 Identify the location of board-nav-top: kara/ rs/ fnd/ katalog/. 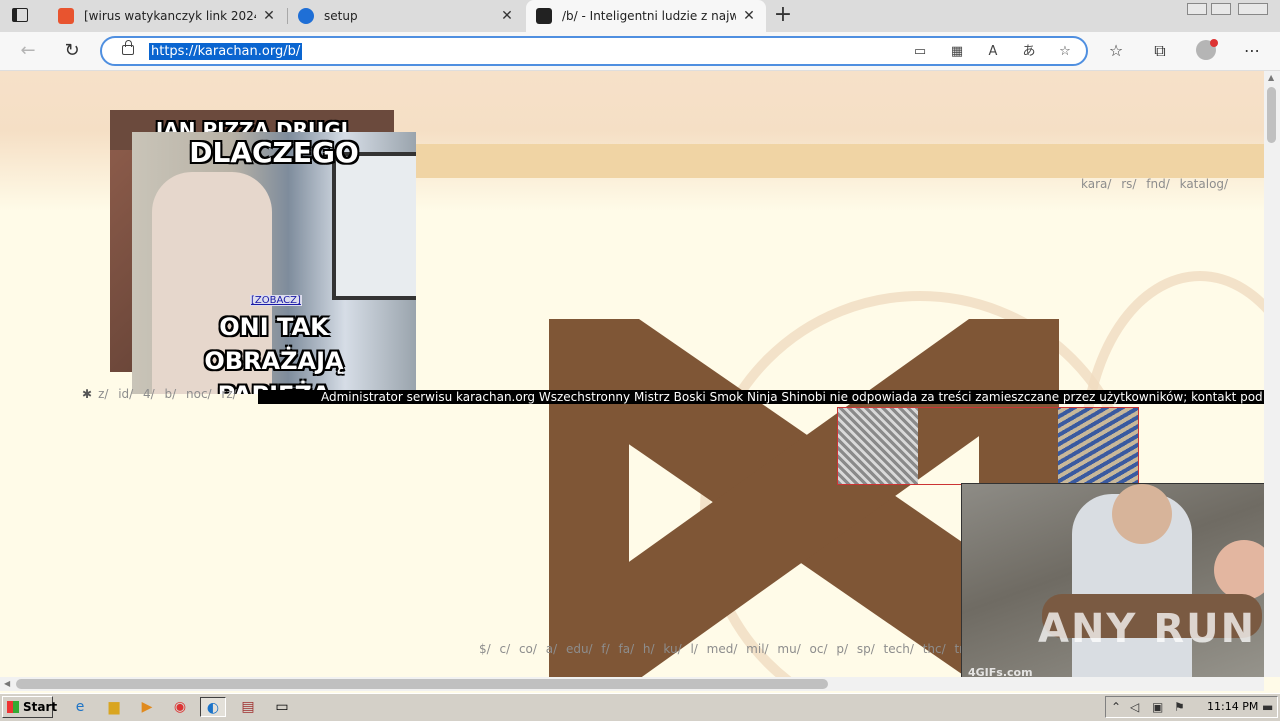
(1154, 184).